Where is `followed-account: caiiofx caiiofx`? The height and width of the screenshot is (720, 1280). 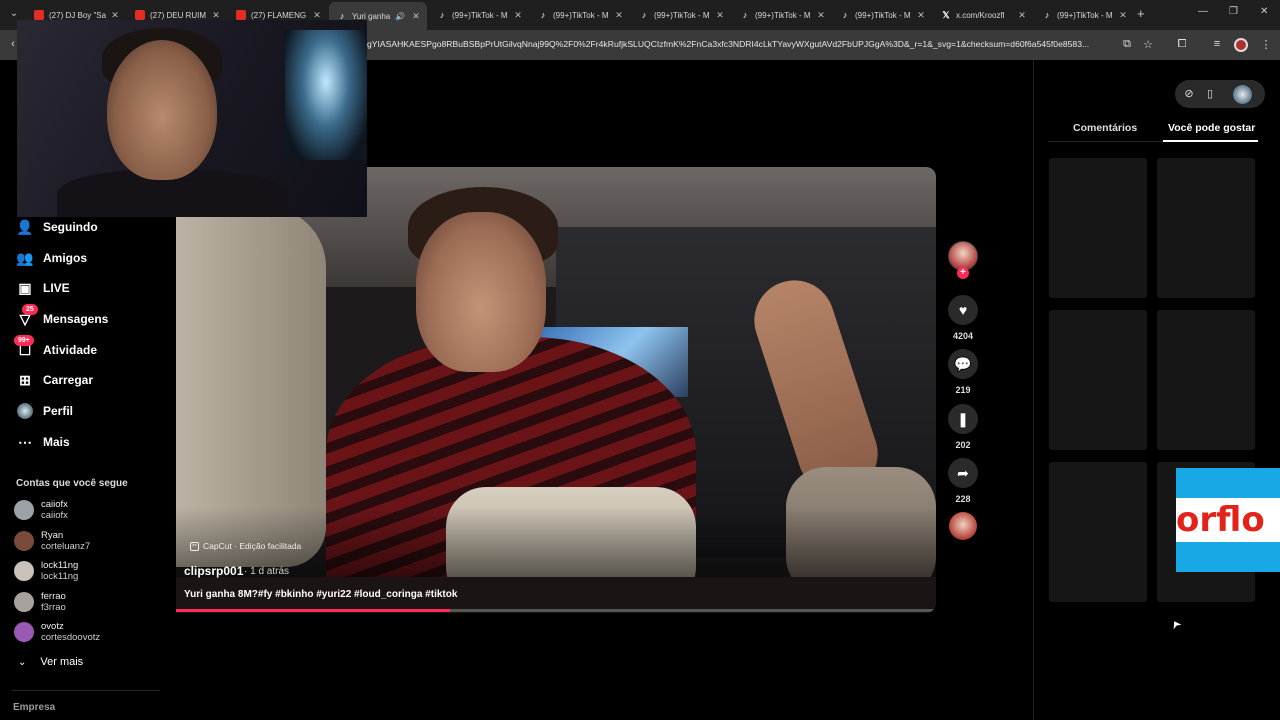 followed-account: caiiofx caiiofx is located at coordinates (41, 510).